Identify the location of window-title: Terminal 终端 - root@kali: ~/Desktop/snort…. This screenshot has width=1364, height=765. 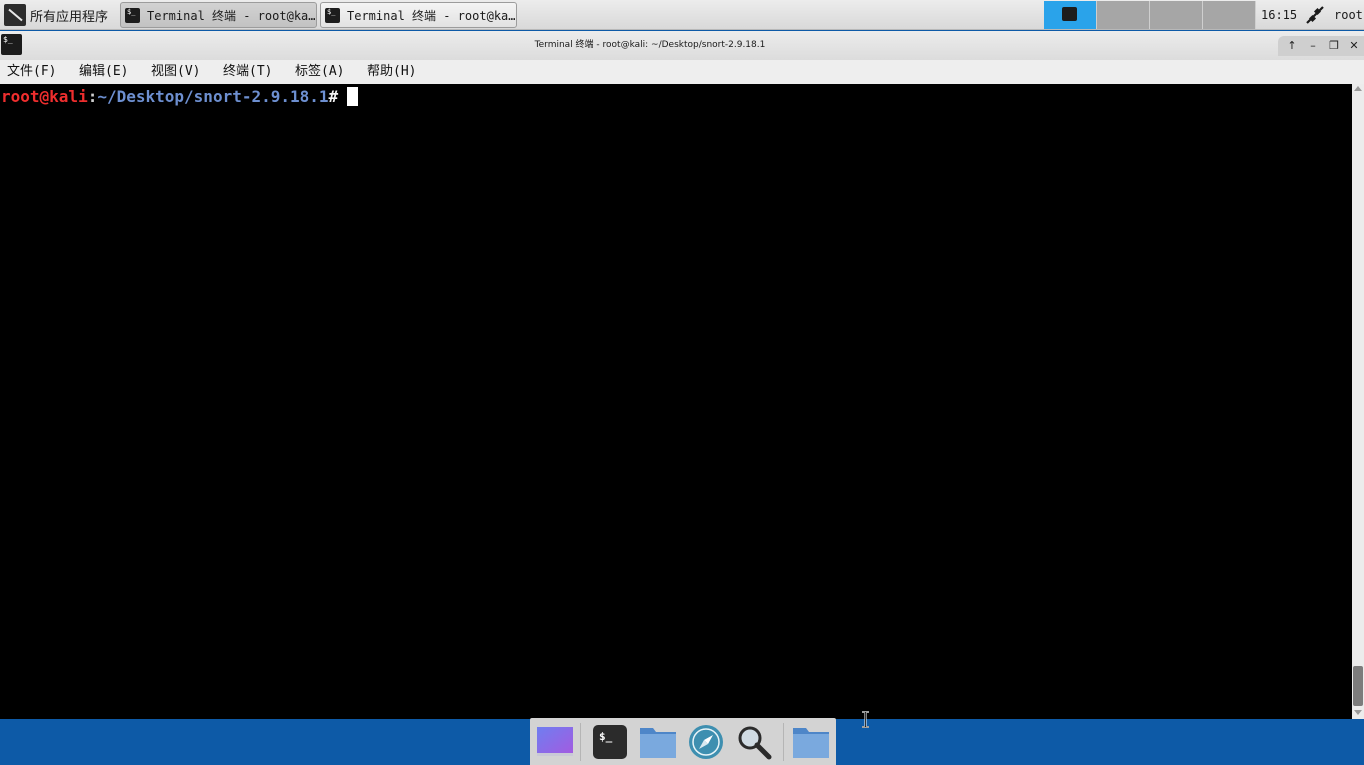
(650, 45).